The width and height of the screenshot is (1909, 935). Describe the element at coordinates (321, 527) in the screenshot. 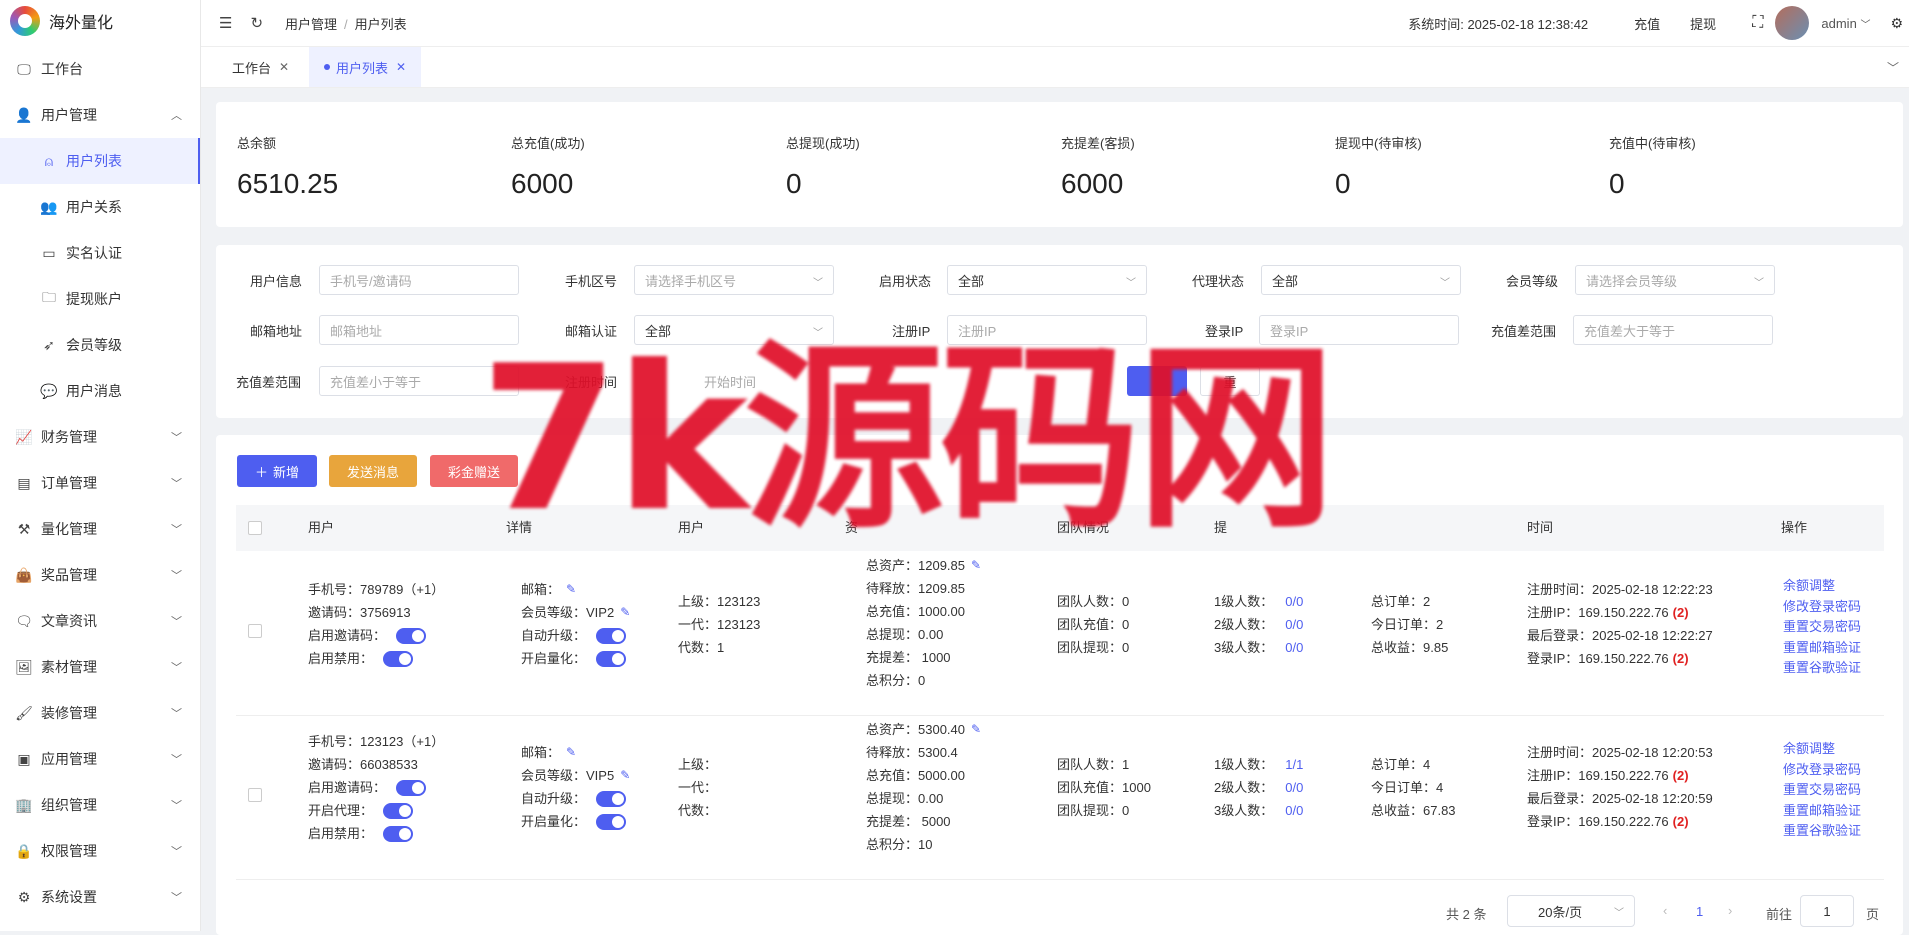

I see `col-user: 用户` at that location.